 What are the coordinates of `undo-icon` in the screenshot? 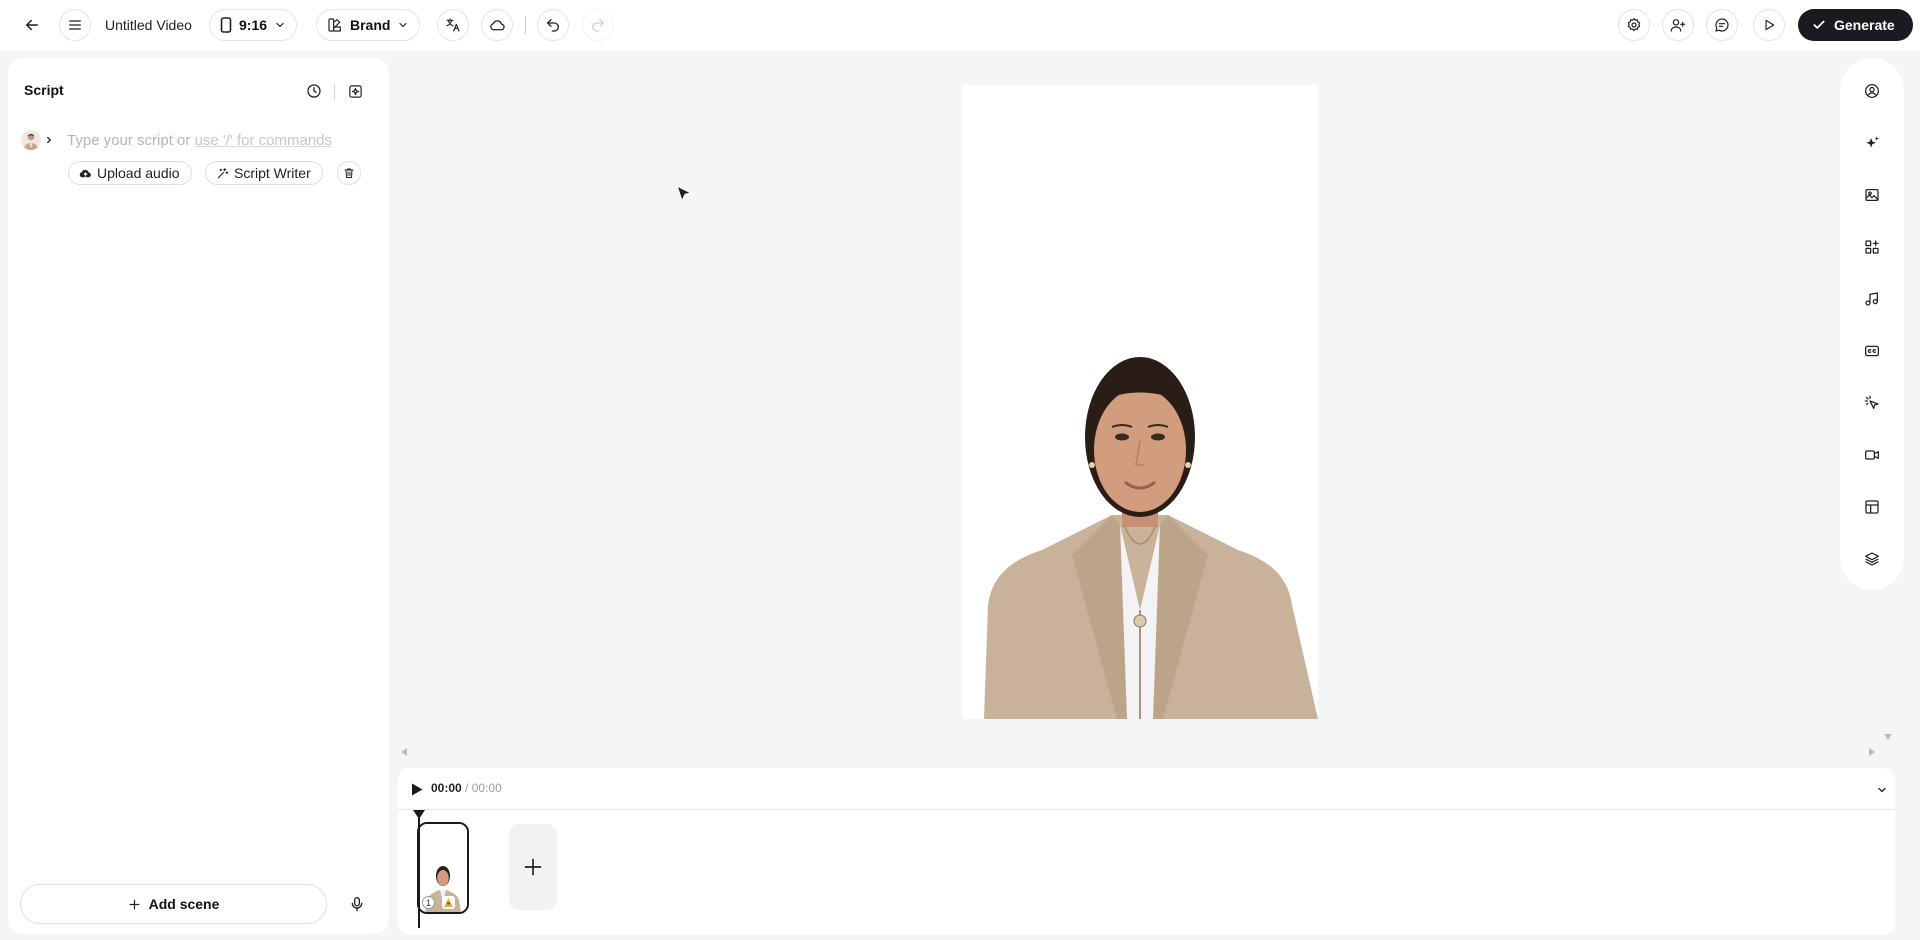 It's located at (553, 25).